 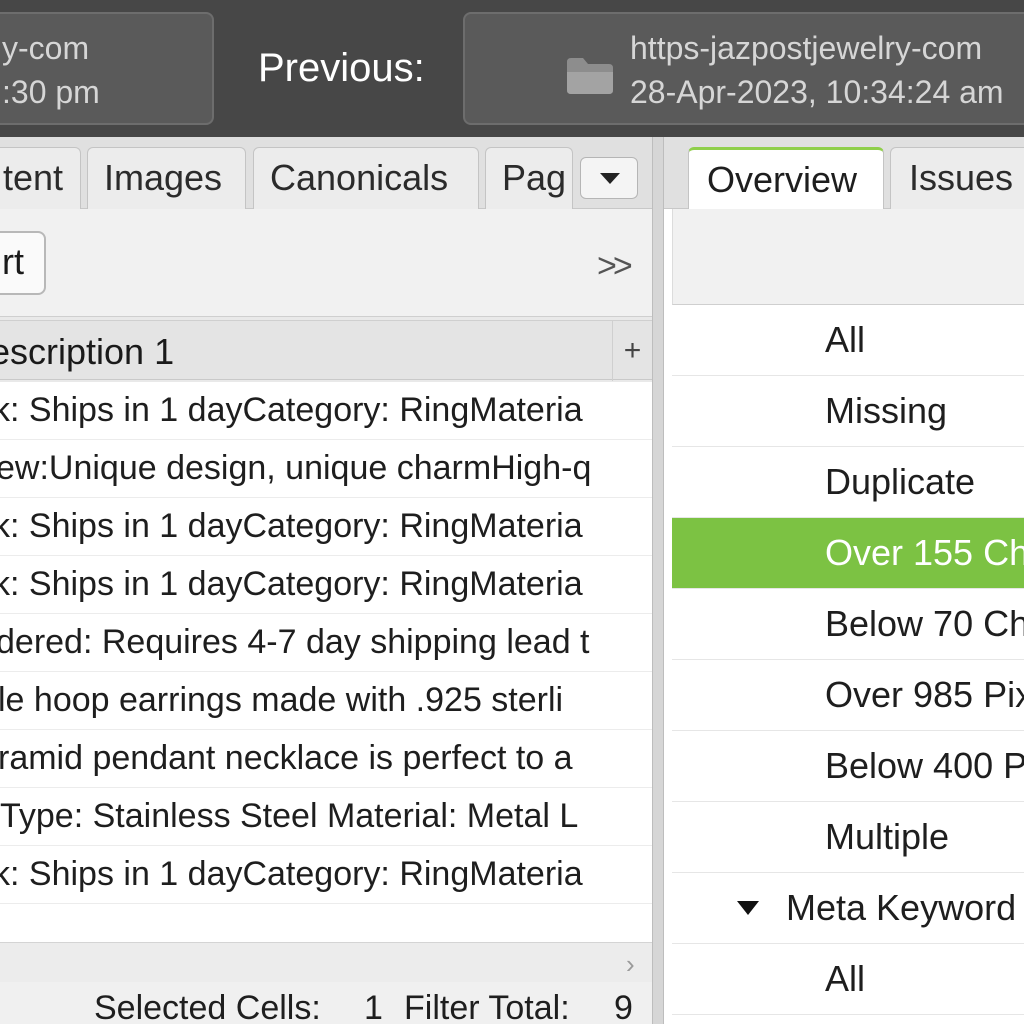 What do you see at coordinates (286, 758) in the screenshot?
I see `table-cell: ramid pendant necklace is perfect to a` at bounding box center [286, 758].